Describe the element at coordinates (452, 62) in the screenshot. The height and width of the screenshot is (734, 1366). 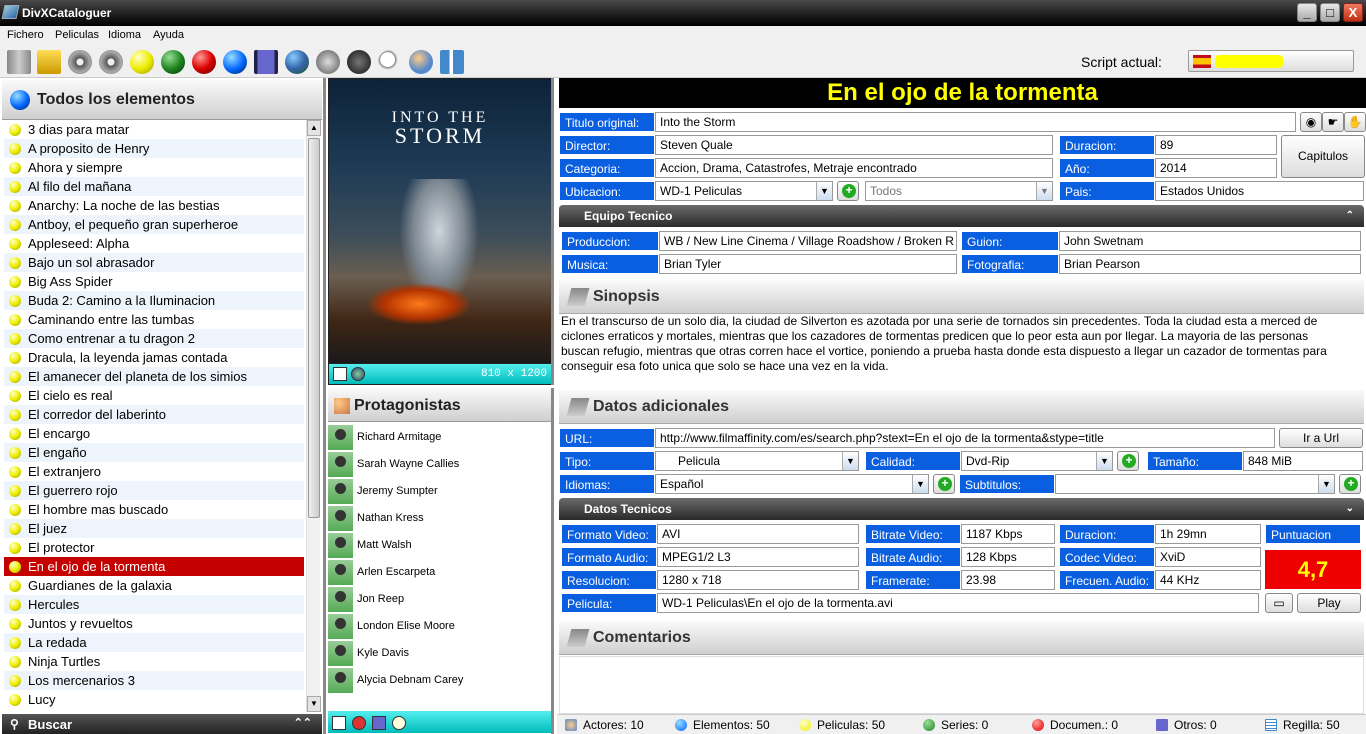
I see `compare-icon` at that location.